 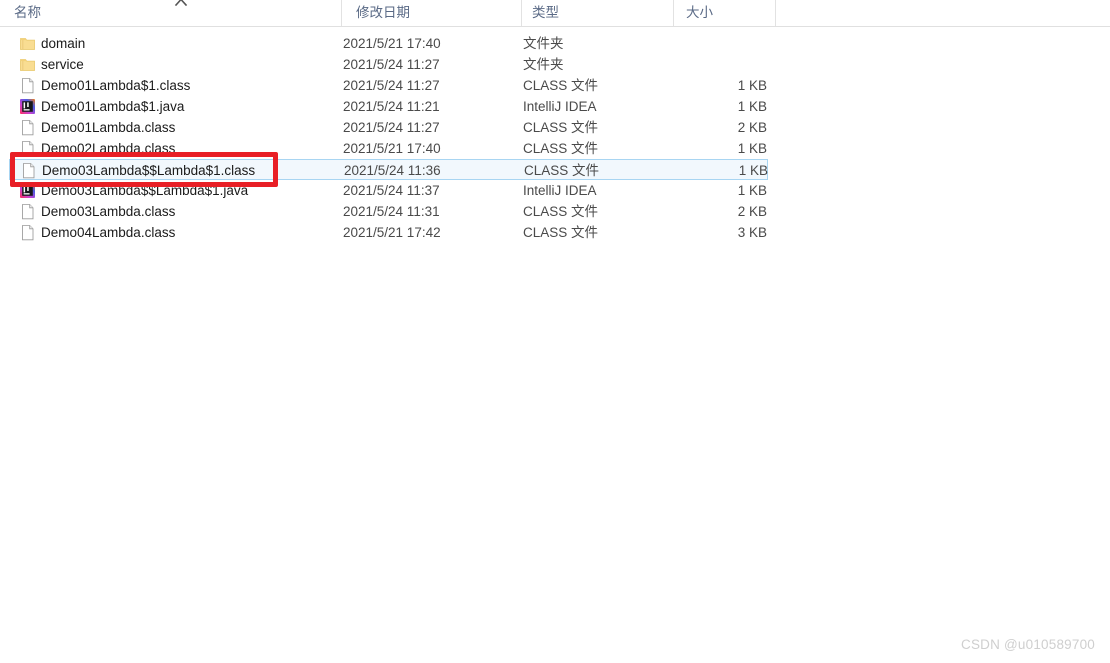 I want to click on file-name-cell: Demo04Lambda.class, so click(x=108, y=232).